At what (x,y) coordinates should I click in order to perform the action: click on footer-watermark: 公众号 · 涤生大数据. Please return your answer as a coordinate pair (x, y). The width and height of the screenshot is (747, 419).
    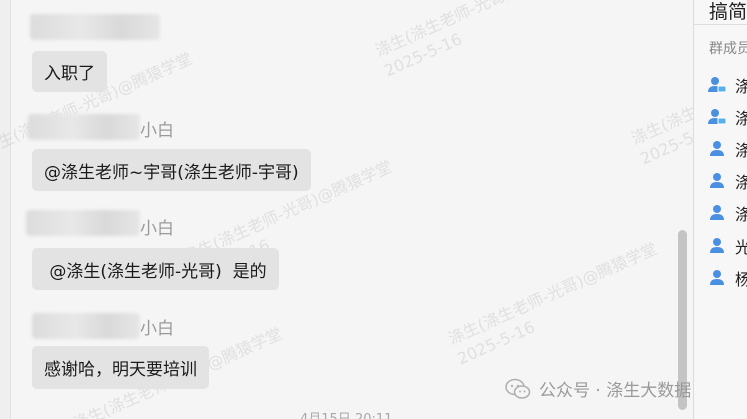
    Looking at the image, I should click on (598, 388).